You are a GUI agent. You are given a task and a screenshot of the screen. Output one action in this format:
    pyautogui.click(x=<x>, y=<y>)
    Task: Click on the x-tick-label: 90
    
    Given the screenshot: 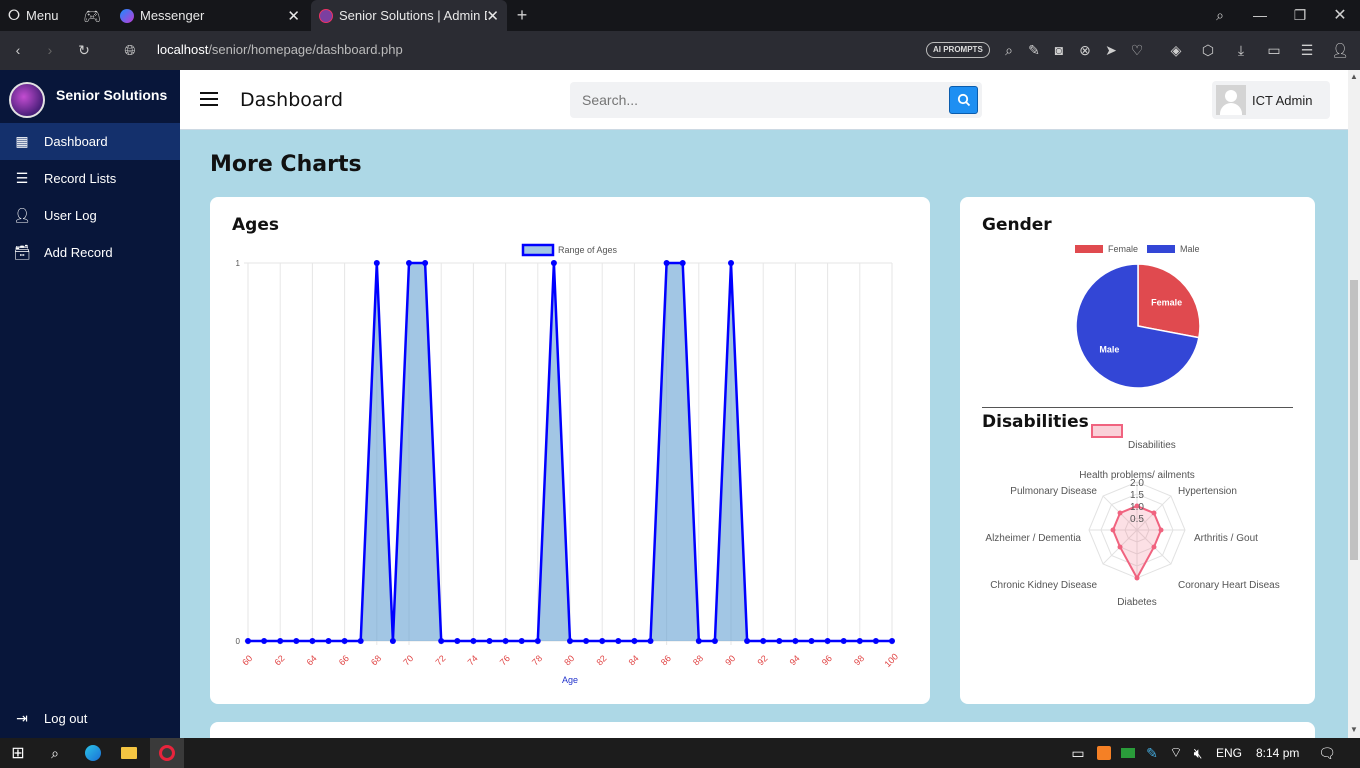 What is the action you would take?
    pyautogui.click(x=730, y=660)
    